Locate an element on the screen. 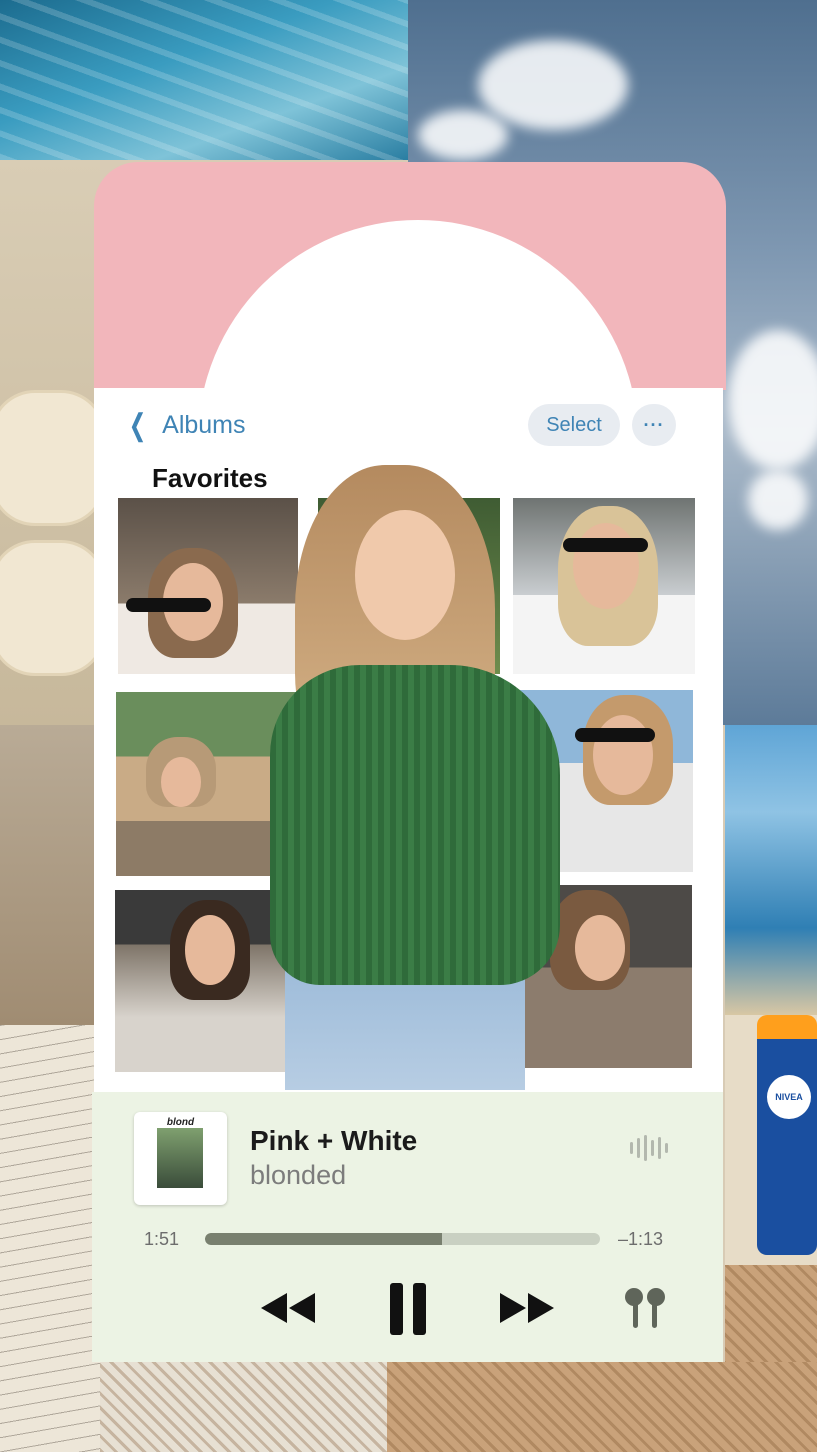 The image size is (817, 1452). back-button: ❮ Albums is located at coordinates (185, 425).